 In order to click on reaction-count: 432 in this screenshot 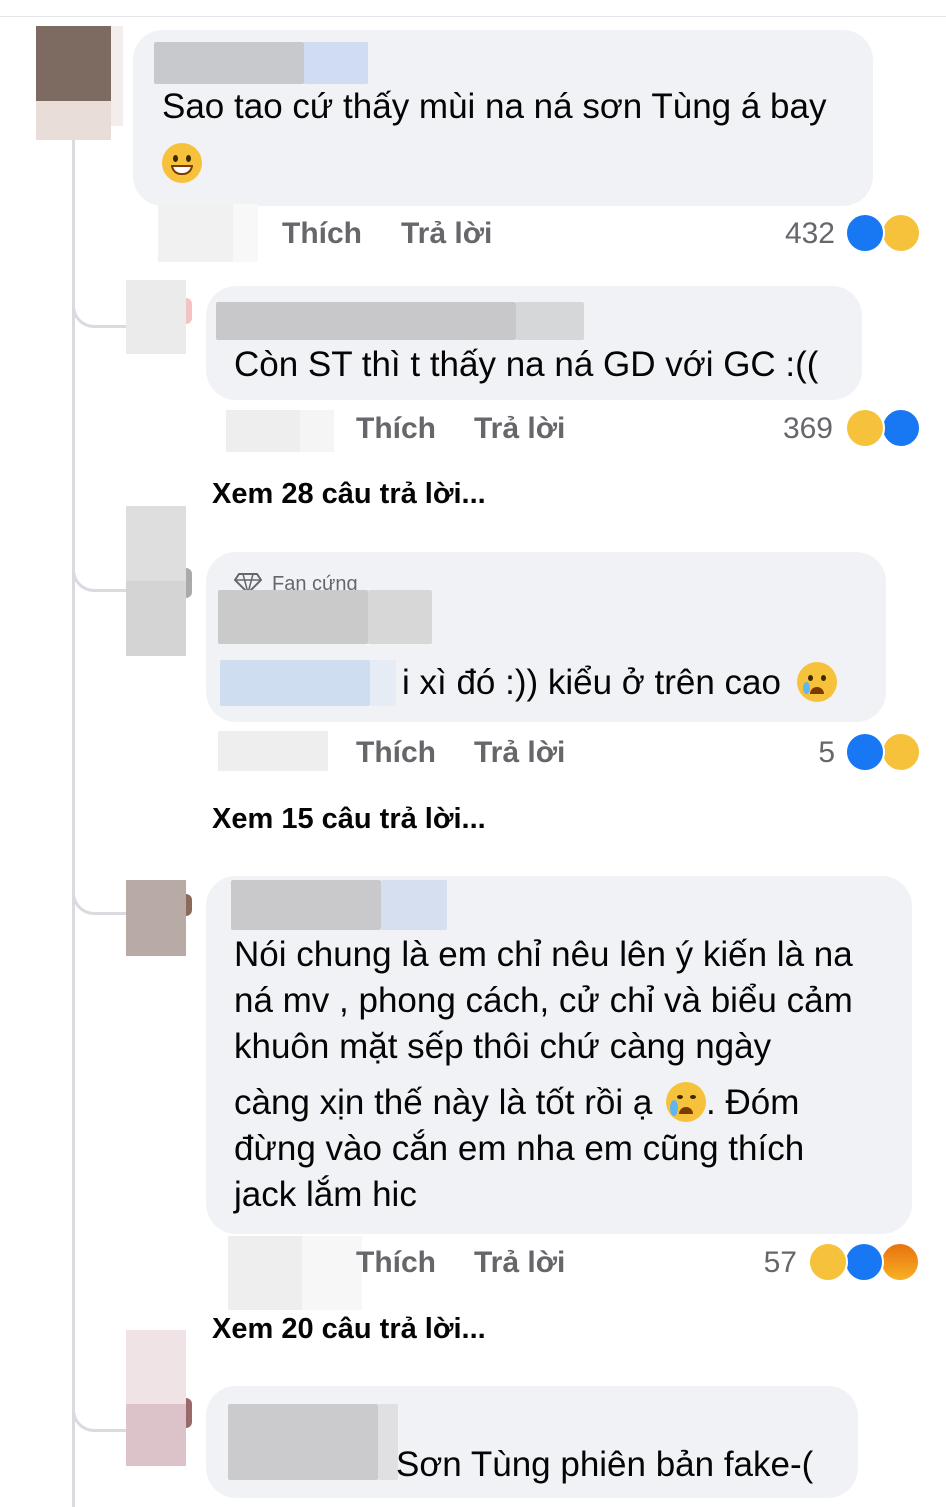, I will do `click(787, 234)`.